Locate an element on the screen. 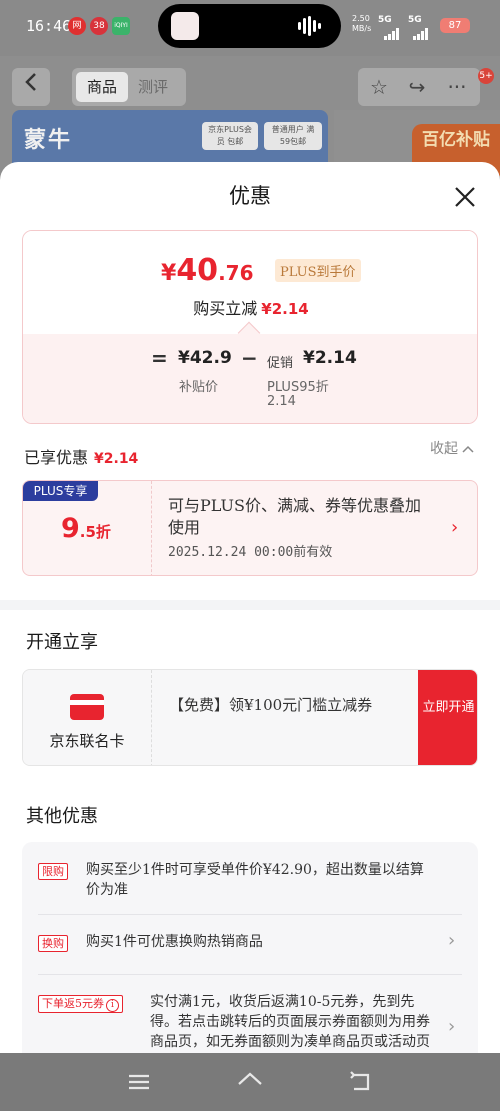  normal-shipping-tag: 普通用户 满59包邮 is located at coordinates (293, 136).